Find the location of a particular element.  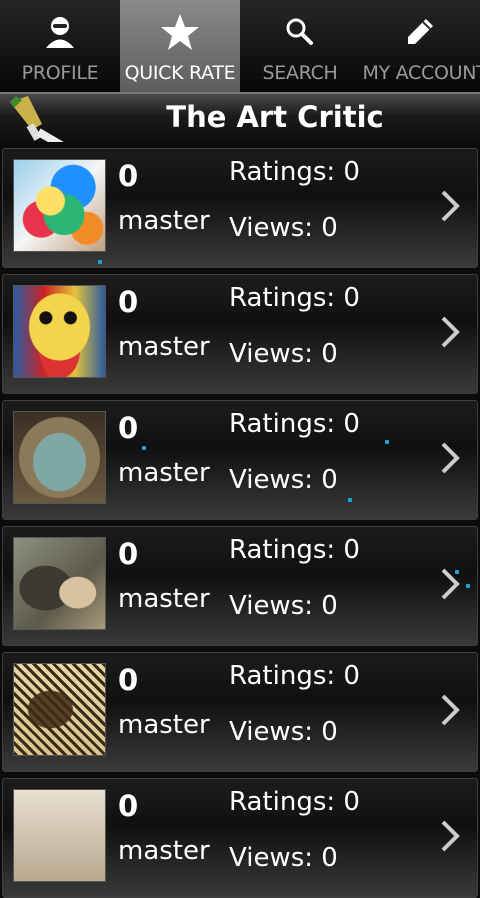

tab-bar: PROFILE QUICK RATE SEARCH MY ACCOUNT is located at coordinates (240, 46).